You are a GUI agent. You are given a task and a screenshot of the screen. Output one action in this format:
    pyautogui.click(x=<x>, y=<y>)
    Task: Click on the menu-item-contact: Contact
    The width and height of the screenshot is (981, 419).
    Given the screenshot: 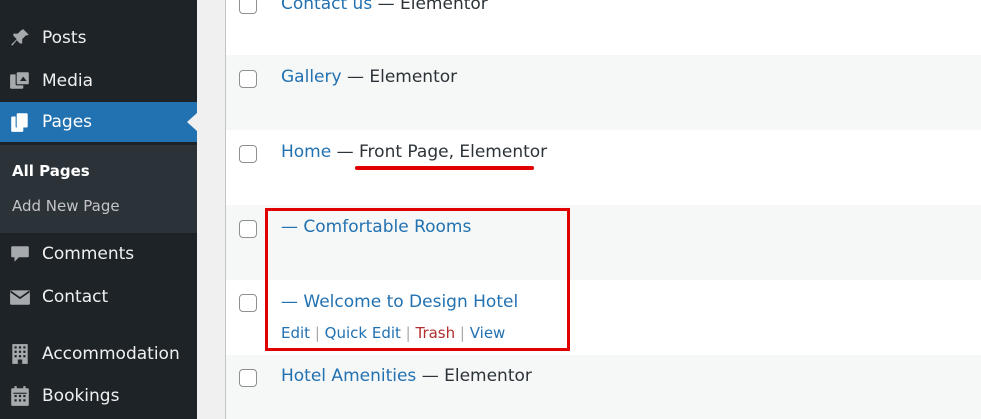 What is the action you would take?
    pyautogui.click(x=98, y=297)
    